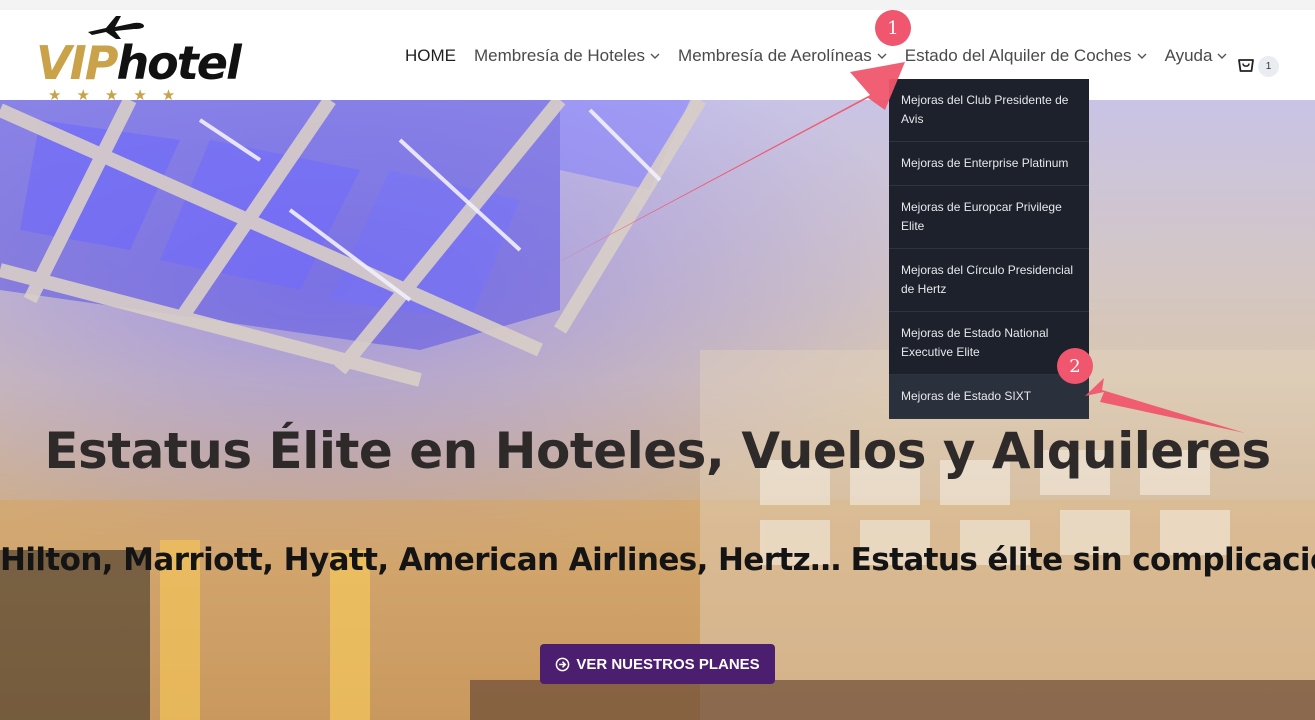 The width and height of the screenshot is (1315, 720). I want to click on view-plans-label: VER NUESTROS PLANES, so click(668, 664).